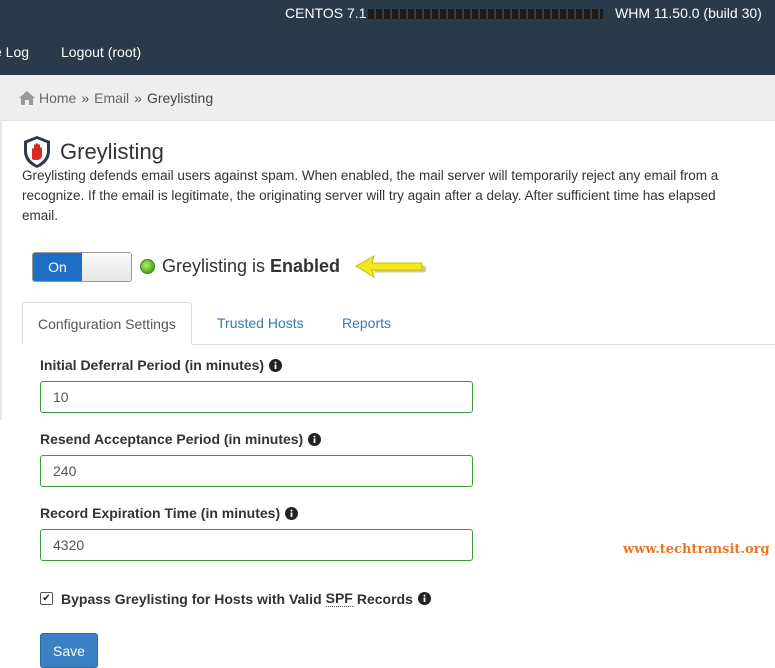 The height and width of the screenshot is (668, 775). I want to click on bypass-label-suffix: Records, so click(384, 598).